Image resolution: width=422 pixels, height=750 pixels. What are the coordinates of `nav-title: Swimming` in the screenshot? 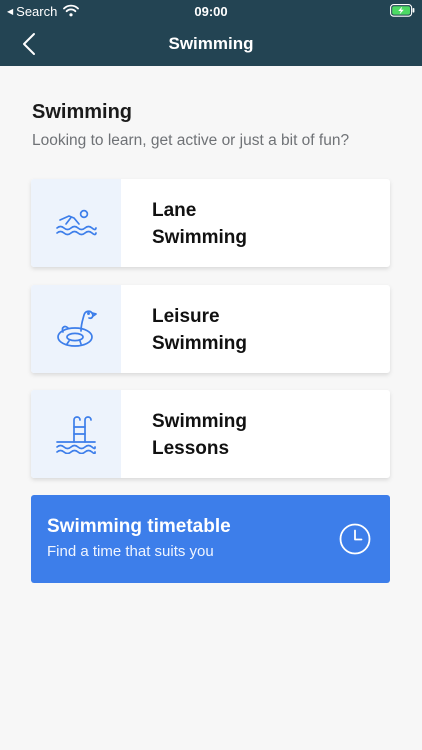 It's located at (211, 43).